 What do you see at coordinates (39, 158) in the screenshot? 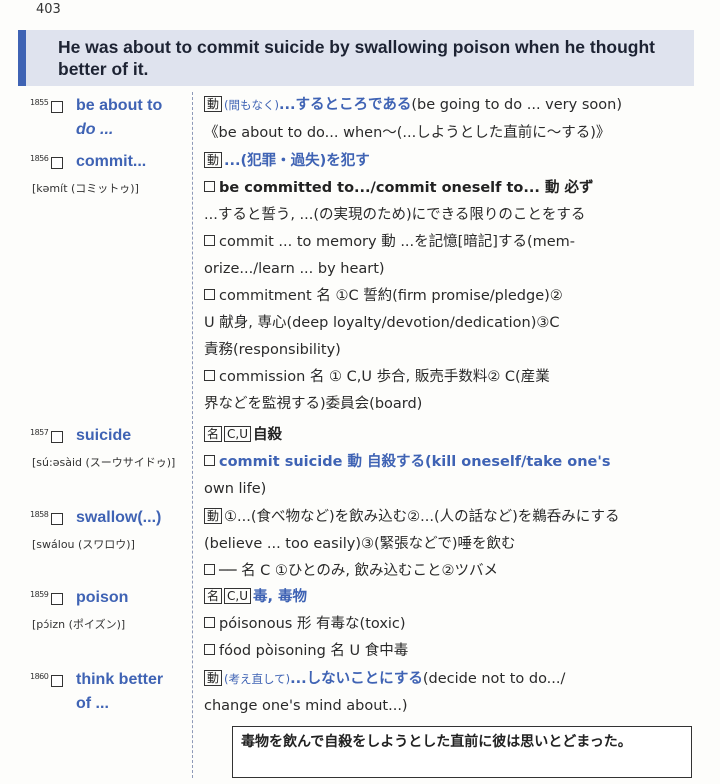
I see `entry-number: 1856` at bounding box center [39, 158].